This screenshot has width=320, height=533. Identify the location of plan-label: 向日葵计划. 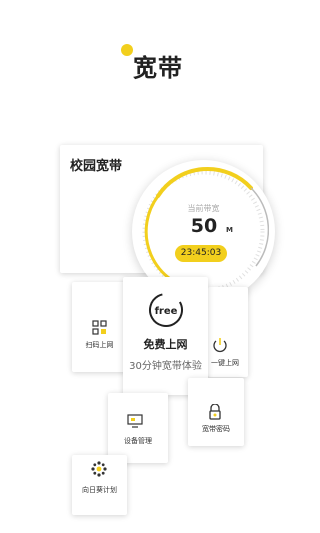
(99, 490).